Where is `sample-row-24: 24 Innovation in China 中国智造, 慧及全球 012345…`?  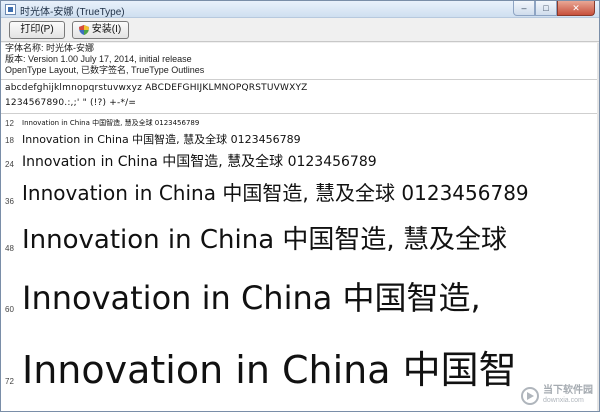
sample-row-24: 24 Innovation in China 中国智造, 慧及全球 012345… is located at coordinates (300, 163).